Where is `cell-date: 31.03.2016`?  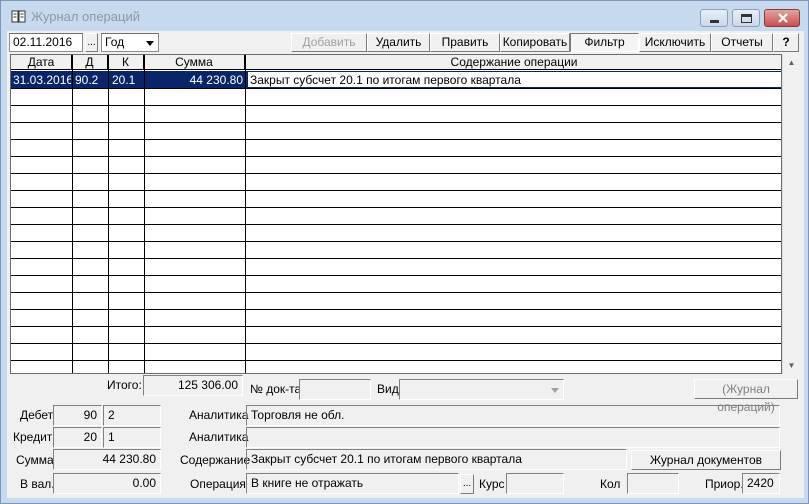
cell-date: 31.03.2016 is located at coordinates (42, 80).